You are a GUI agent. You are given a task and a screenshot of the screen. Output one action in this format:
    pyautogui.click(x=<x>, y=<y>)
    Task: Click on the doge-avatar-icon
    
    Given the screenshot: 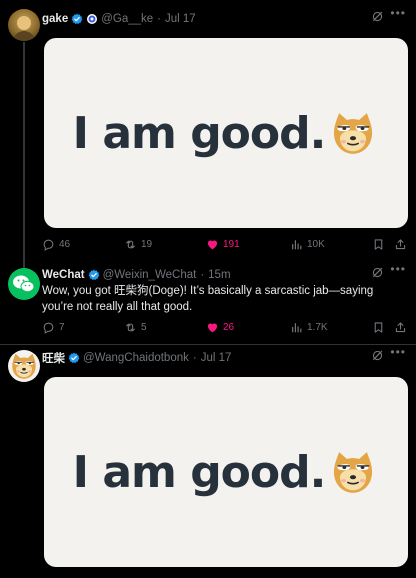 What is the action you would take?
    pyautogui.click(x=24, y=366)
    